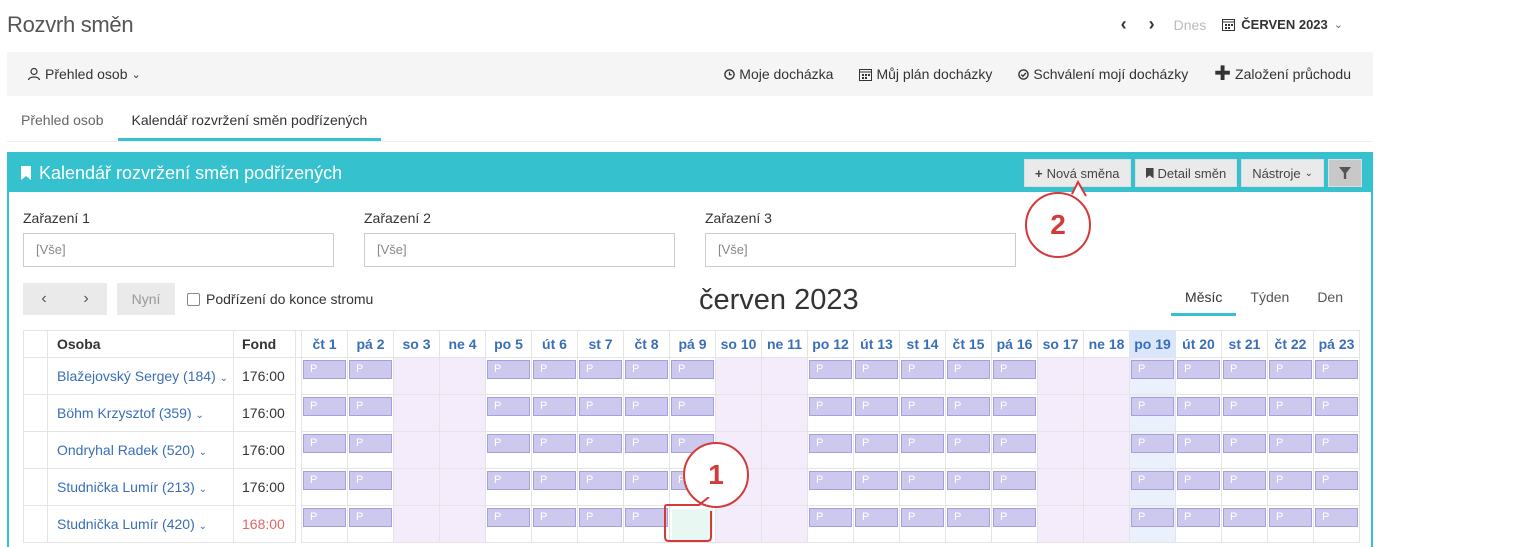 This screenshot has height=547, width=1513. What do you see at coordinates (1103, 74) in the screenshot?
I see `attendance-approval-link: Schválení mojí docházky` at bounding box center [1103, 74].